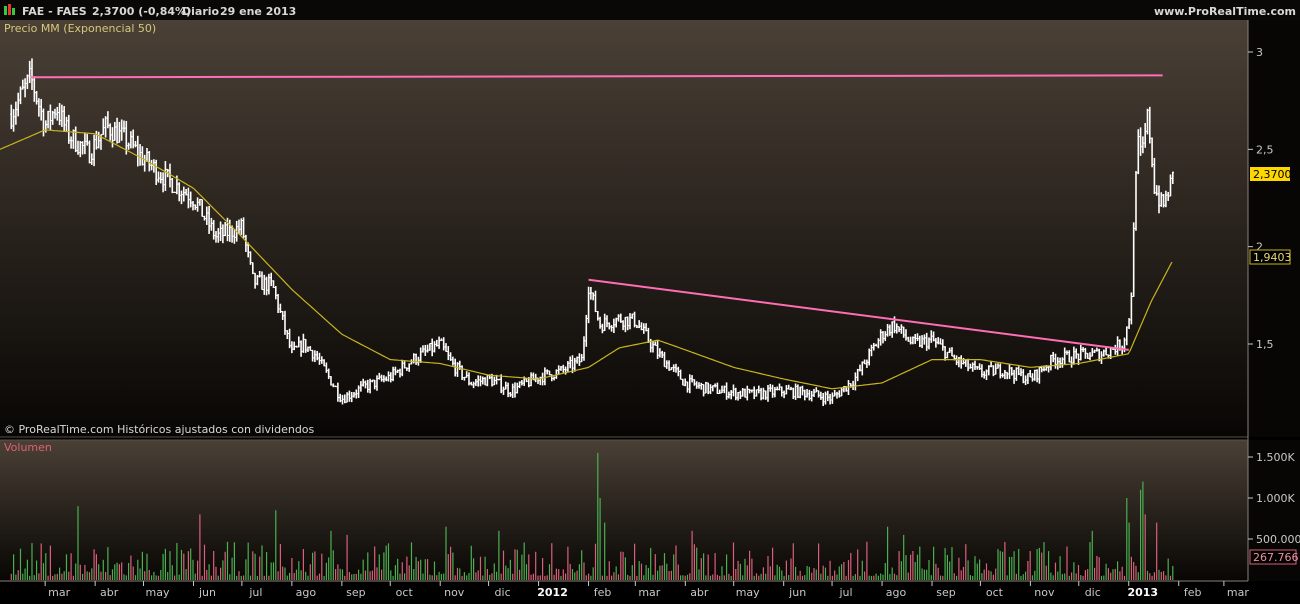 Image resolution: width=1300 pixels, height=604 pixels. Describe the element at coordinates (141, 11) in the screenshot. I see `quote-label: 2,3700 (-0,84%)` at that location.